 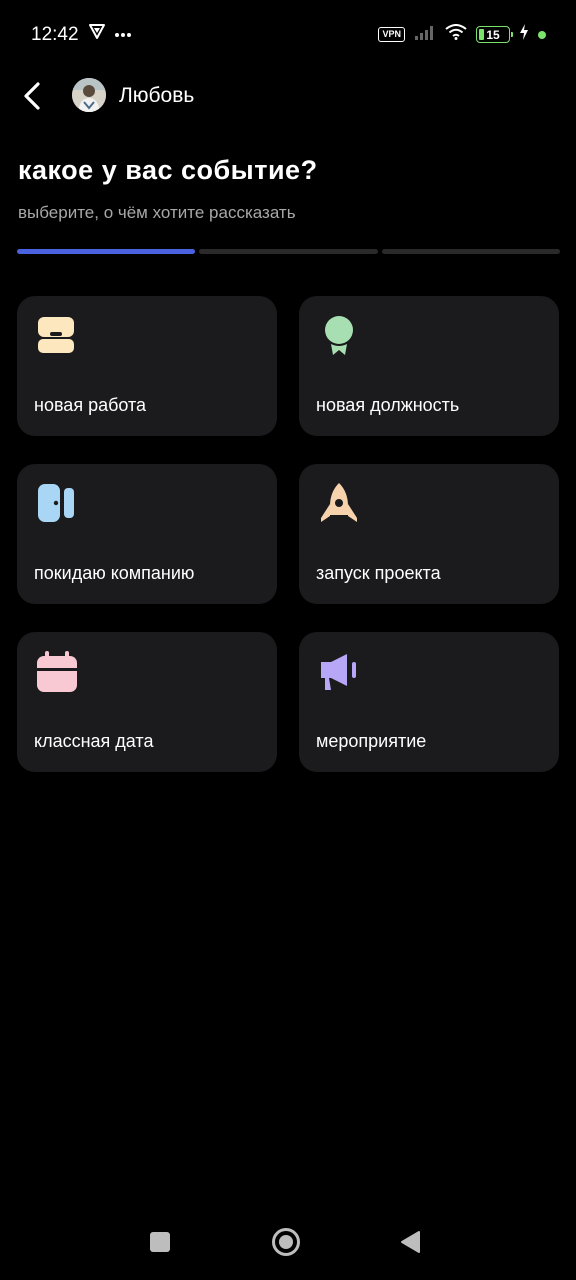 What do you see at coordinates (288, 35) in the screenshot?
I see `status-bar: 12:42 VPN 15` at bounding box center [288, 35].